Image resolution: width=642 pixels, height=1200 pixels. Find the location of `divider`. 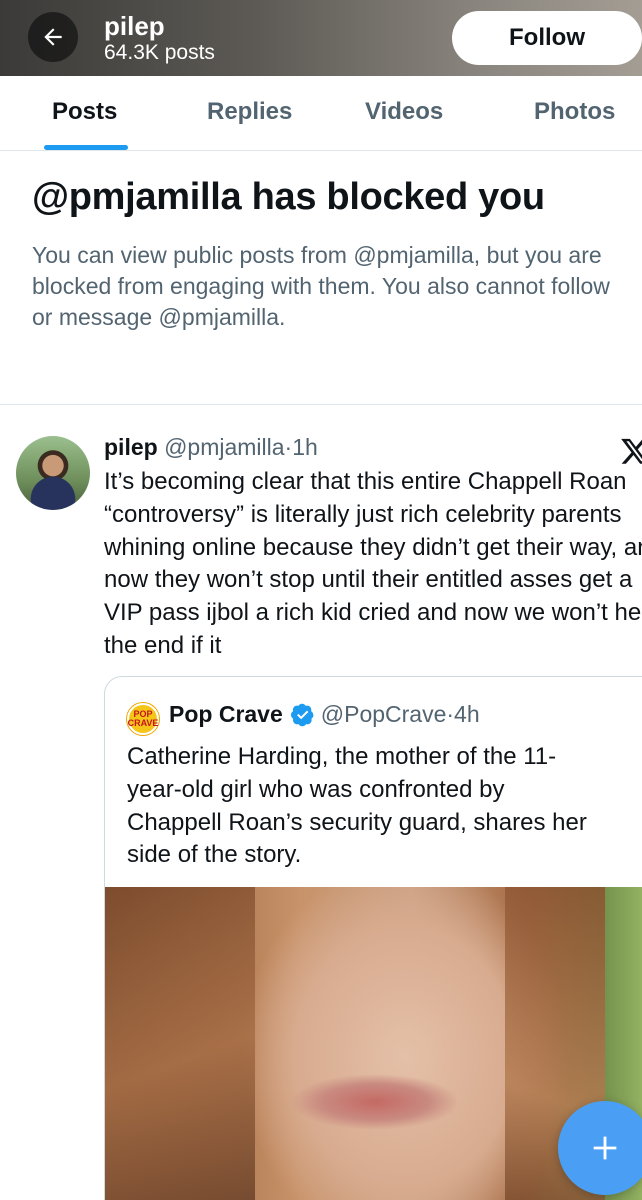

divider is located at coordinates (321, 404).